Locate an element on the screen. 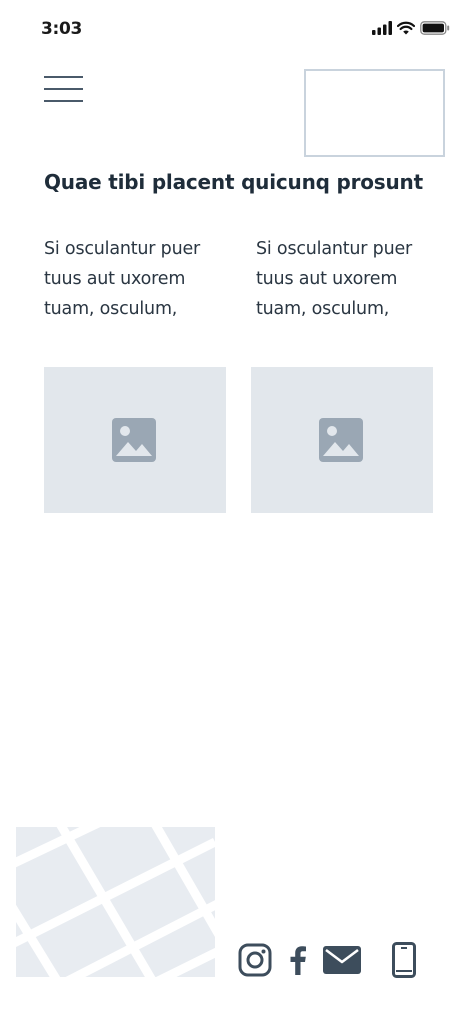  status-icons is located at coordinates (411, 29).